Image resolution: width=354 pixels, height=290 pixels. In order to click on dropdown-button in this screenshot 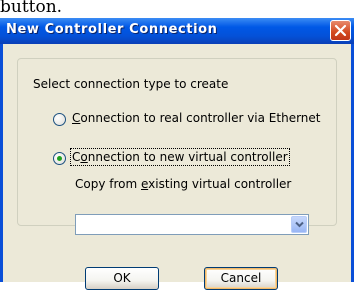, I will do `click(299, 224)`.